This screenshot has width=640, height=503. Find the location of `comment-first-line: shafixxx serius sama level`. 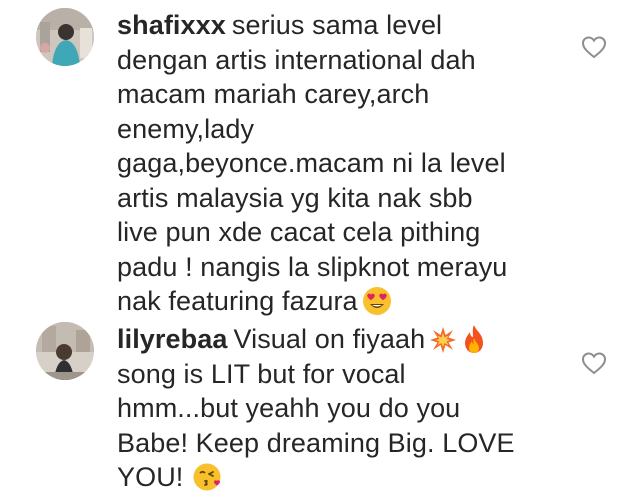

comment-first-line: shafixxx serius sama level is located at coordinates (327, 25).